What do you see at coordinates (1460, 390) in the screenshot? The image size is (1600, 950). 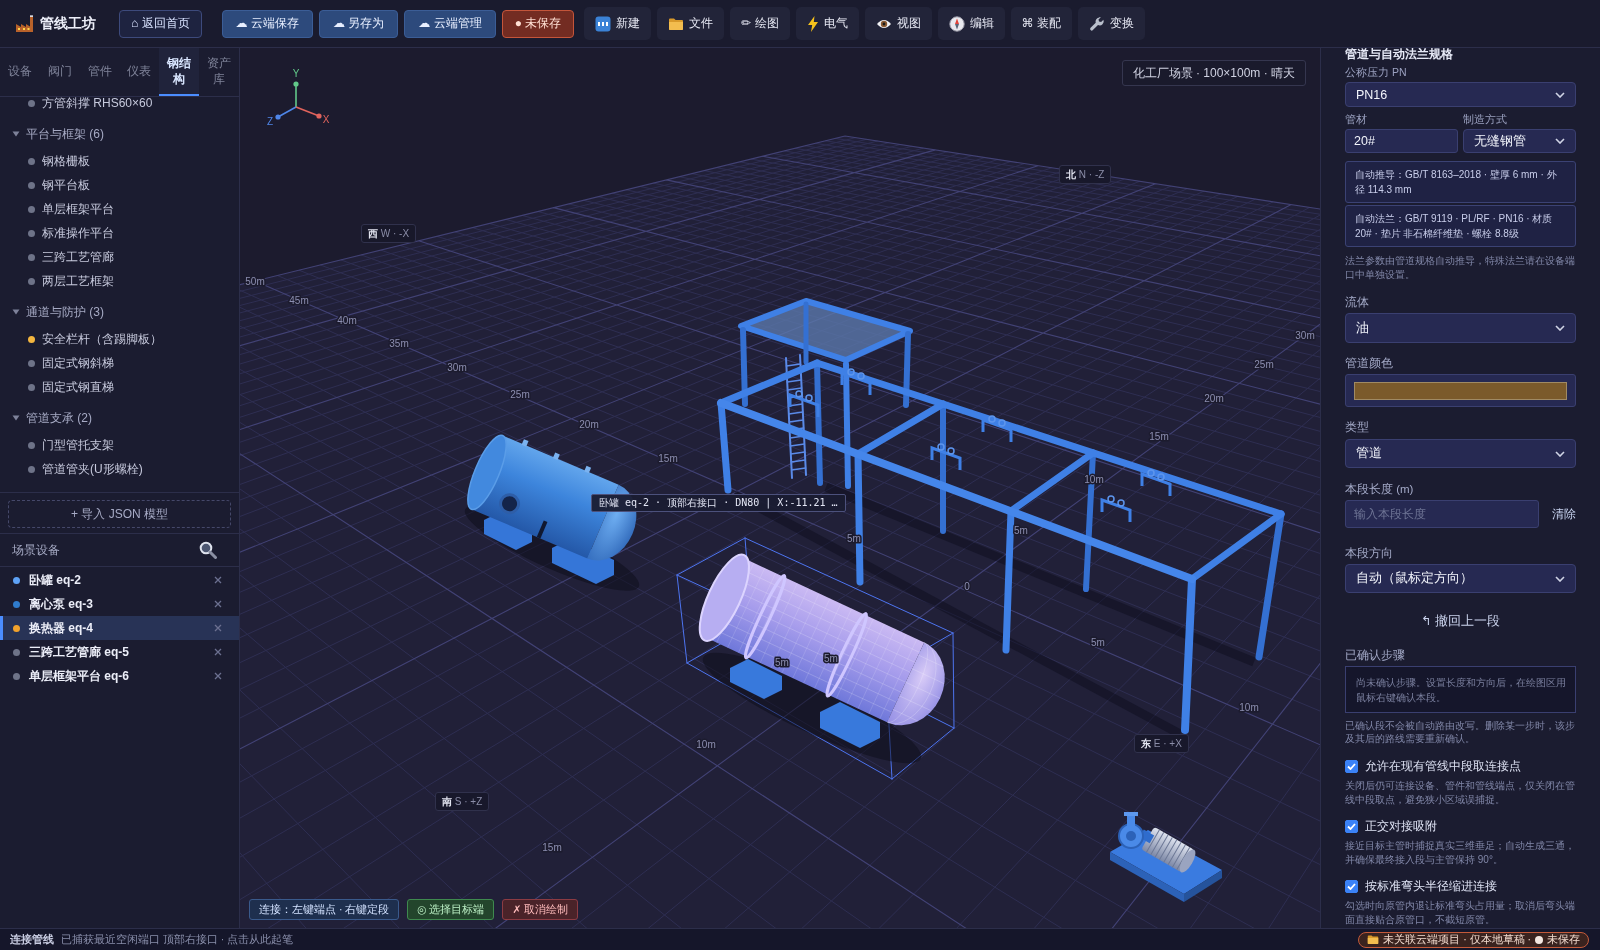 I see `color-field` at bounding box center [1460, 390].